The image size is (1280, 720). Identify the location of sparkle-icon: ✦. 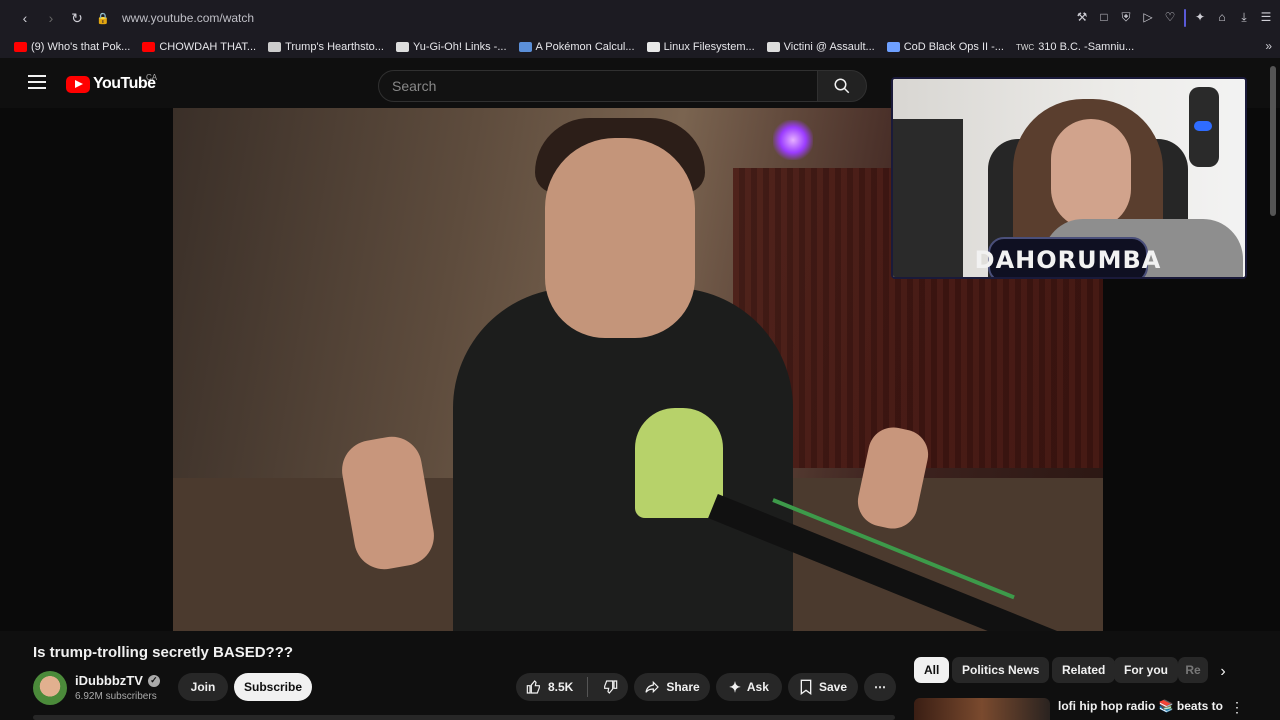
(735, 686).